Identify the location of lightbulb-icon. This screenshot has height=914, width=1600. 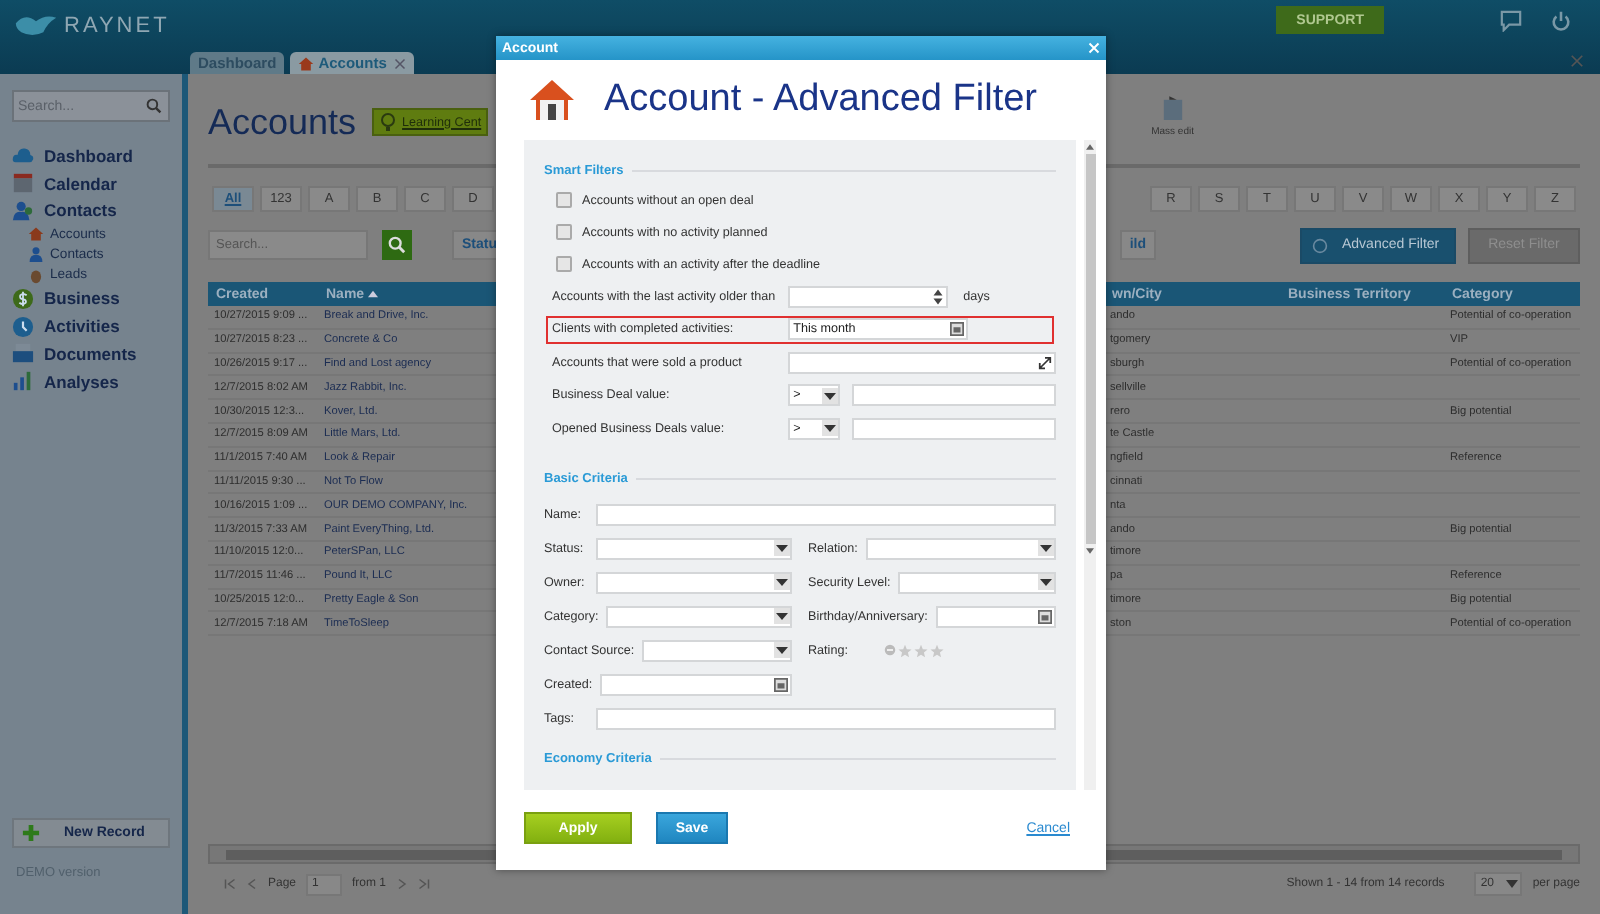
(388, 122).